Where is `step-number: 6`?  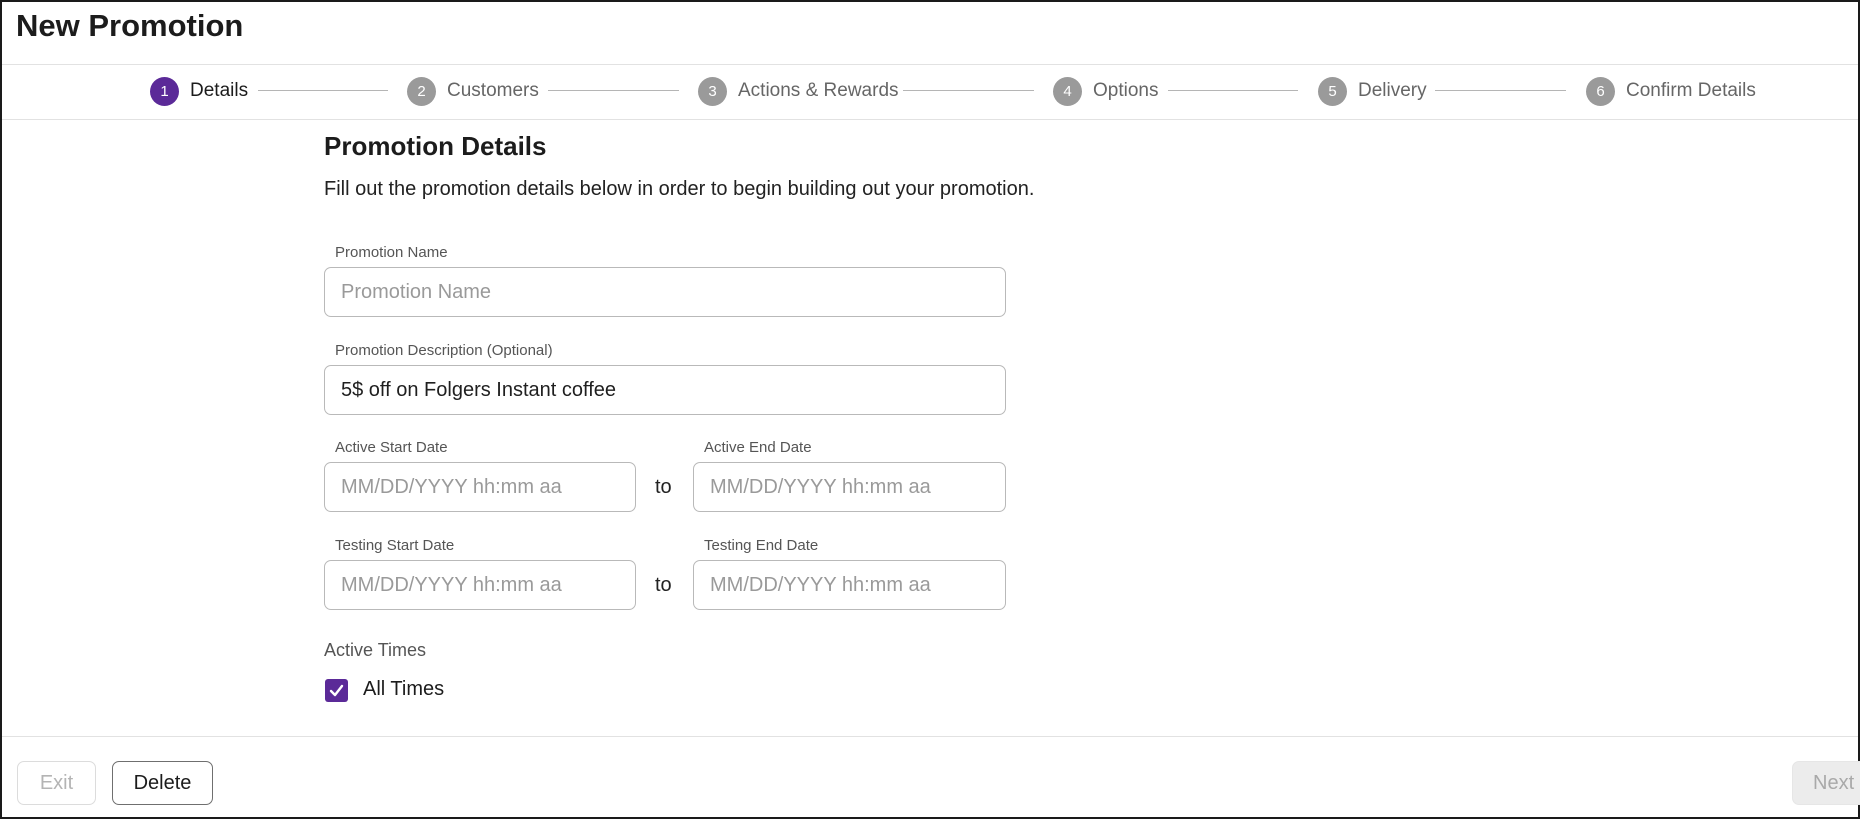 step-number: 6 is located at coordinates (1600, 91).